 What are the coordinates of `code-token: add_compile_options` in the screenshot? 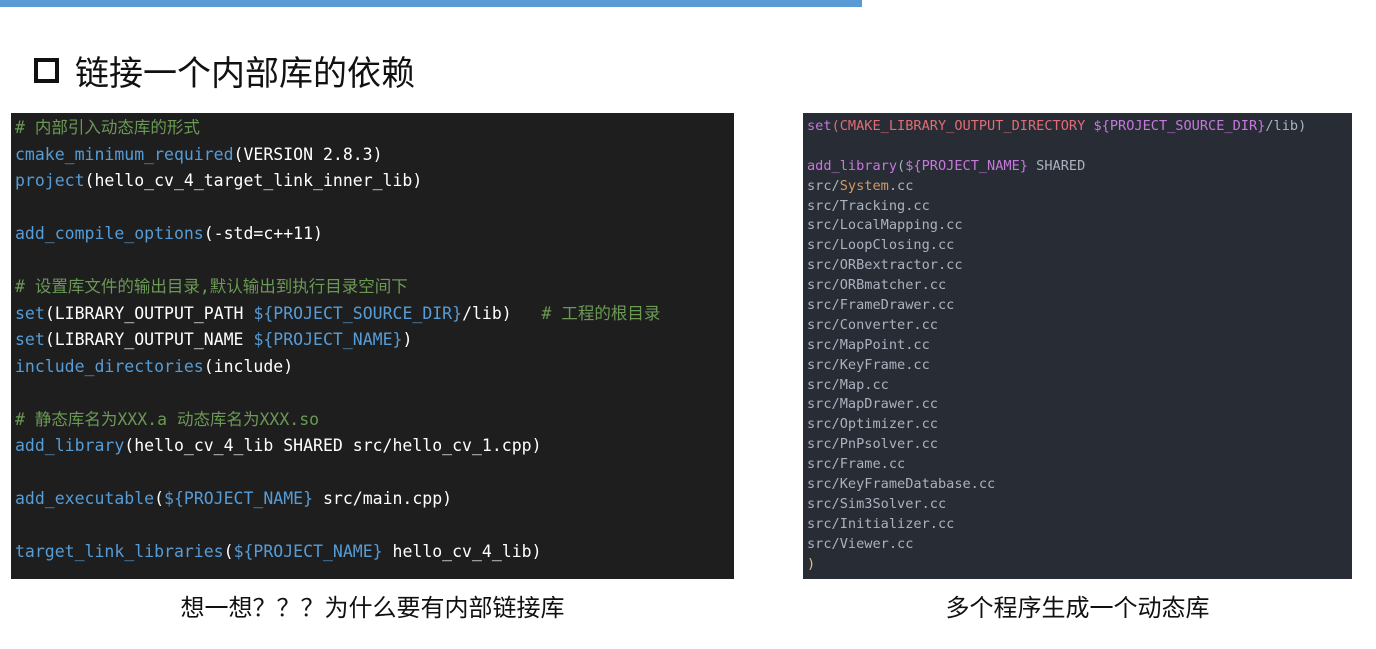 It's located at (109, 233).